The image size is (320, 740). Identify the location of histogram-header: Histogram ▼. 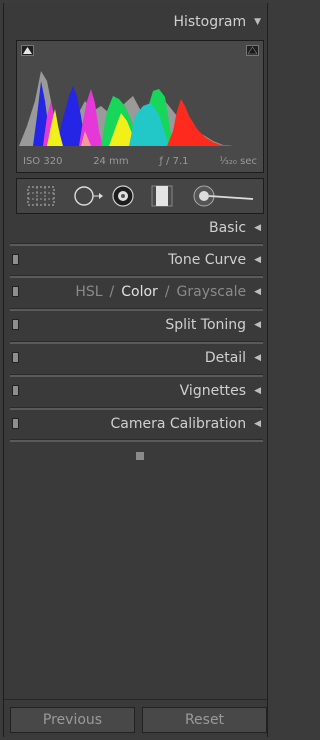
(135, 22).